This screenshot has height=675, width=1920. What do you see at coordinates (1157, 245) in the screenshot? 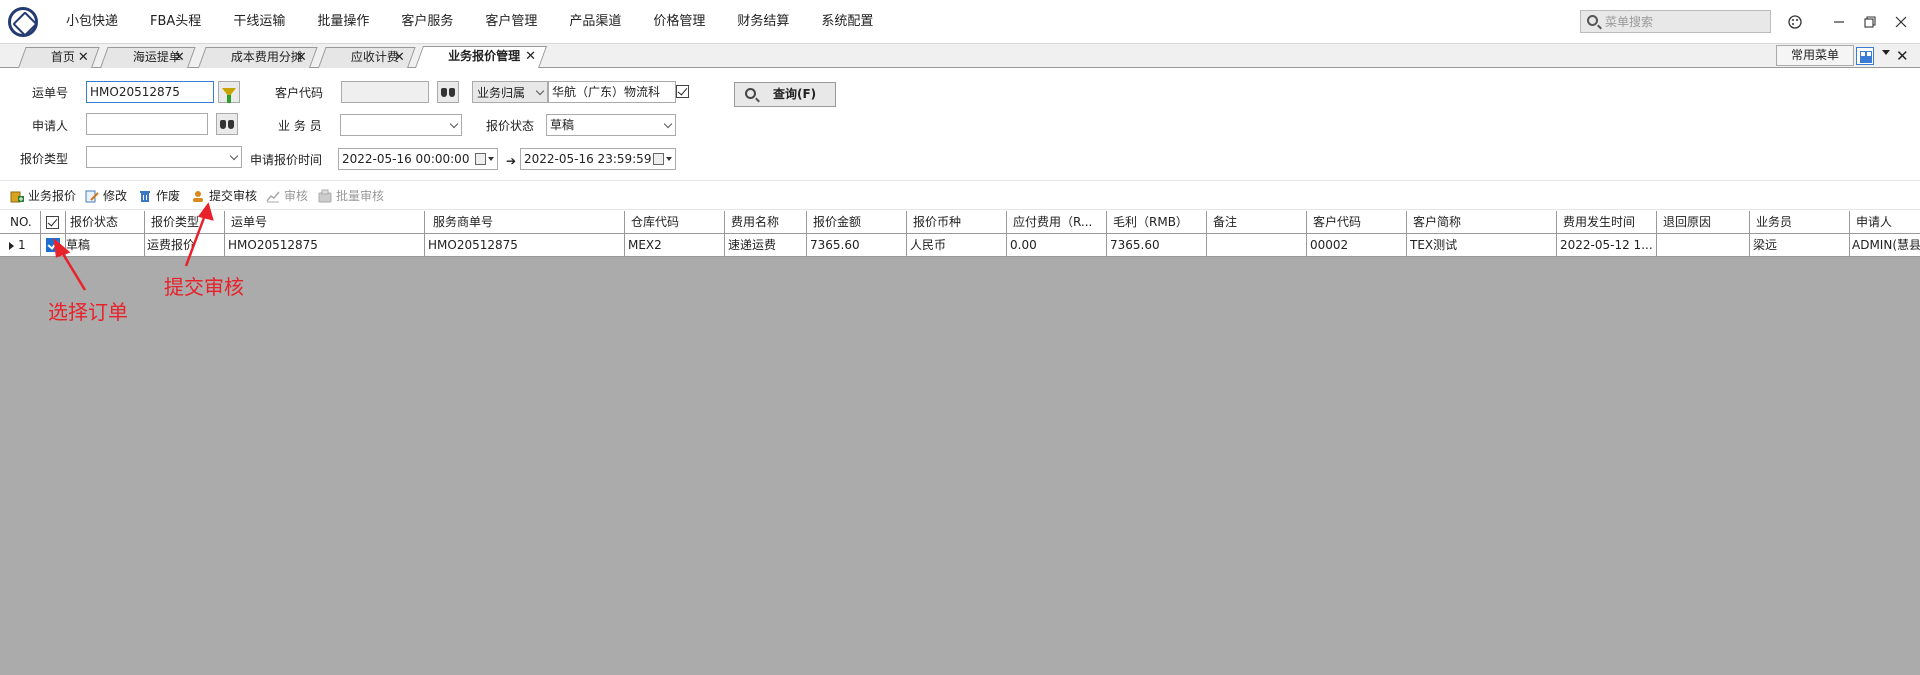
I see `cell-profit: 7365.60` at bounding box center [1157, 245].